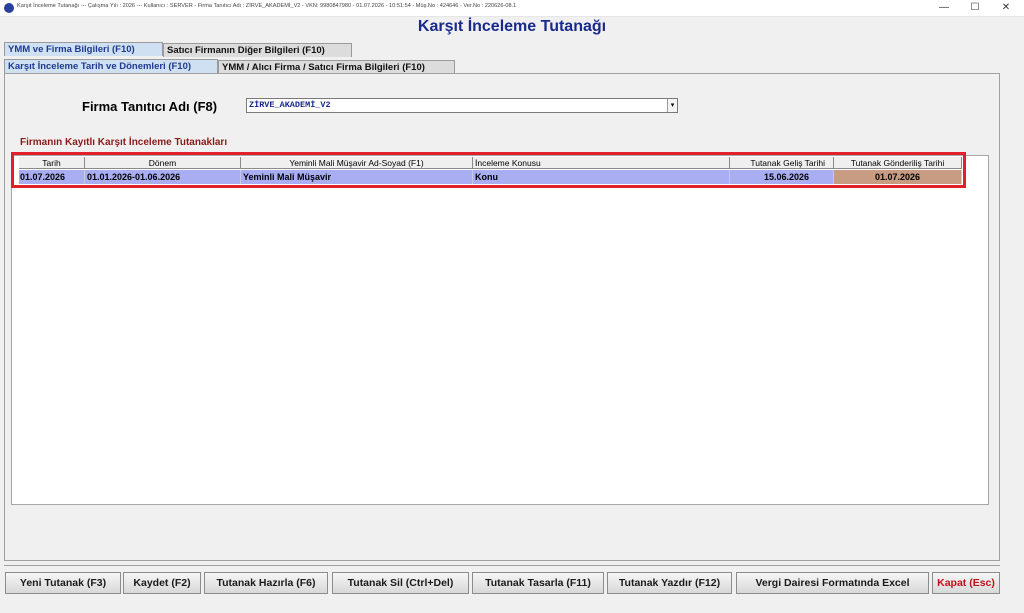 The height and width of the screenshot is (613, 1024). I want to click on table-row-cell-tarih: 01.07.2026, so click(52, 177).